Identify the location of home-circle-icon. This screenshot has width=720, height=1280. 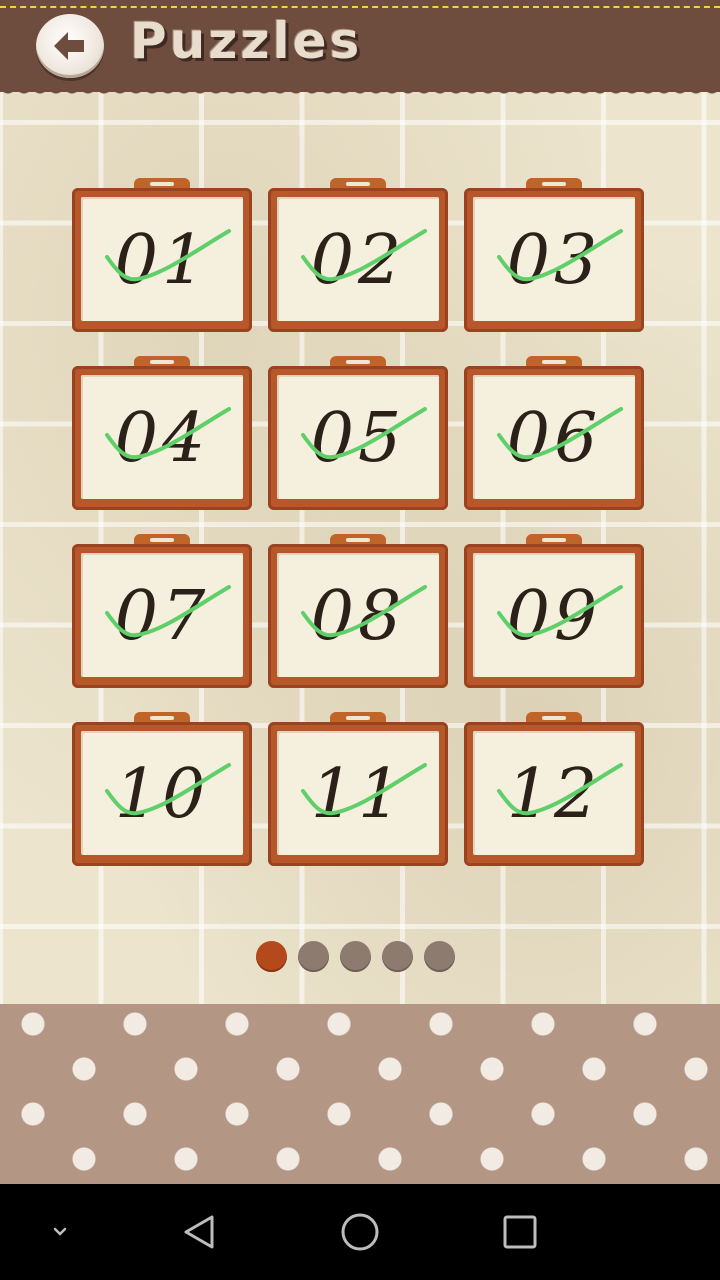
(360, 1232).